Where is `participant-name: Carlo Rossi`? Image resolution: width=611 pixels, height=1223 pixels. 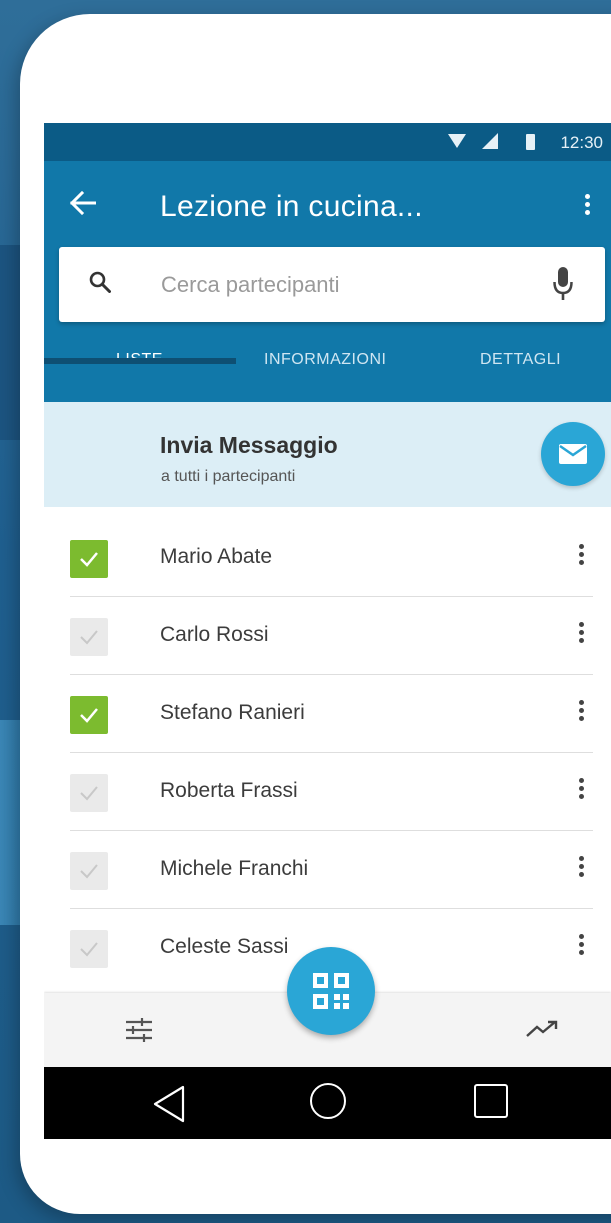
participant-name: Carlo Rossi is located at coordinates (214, 634).